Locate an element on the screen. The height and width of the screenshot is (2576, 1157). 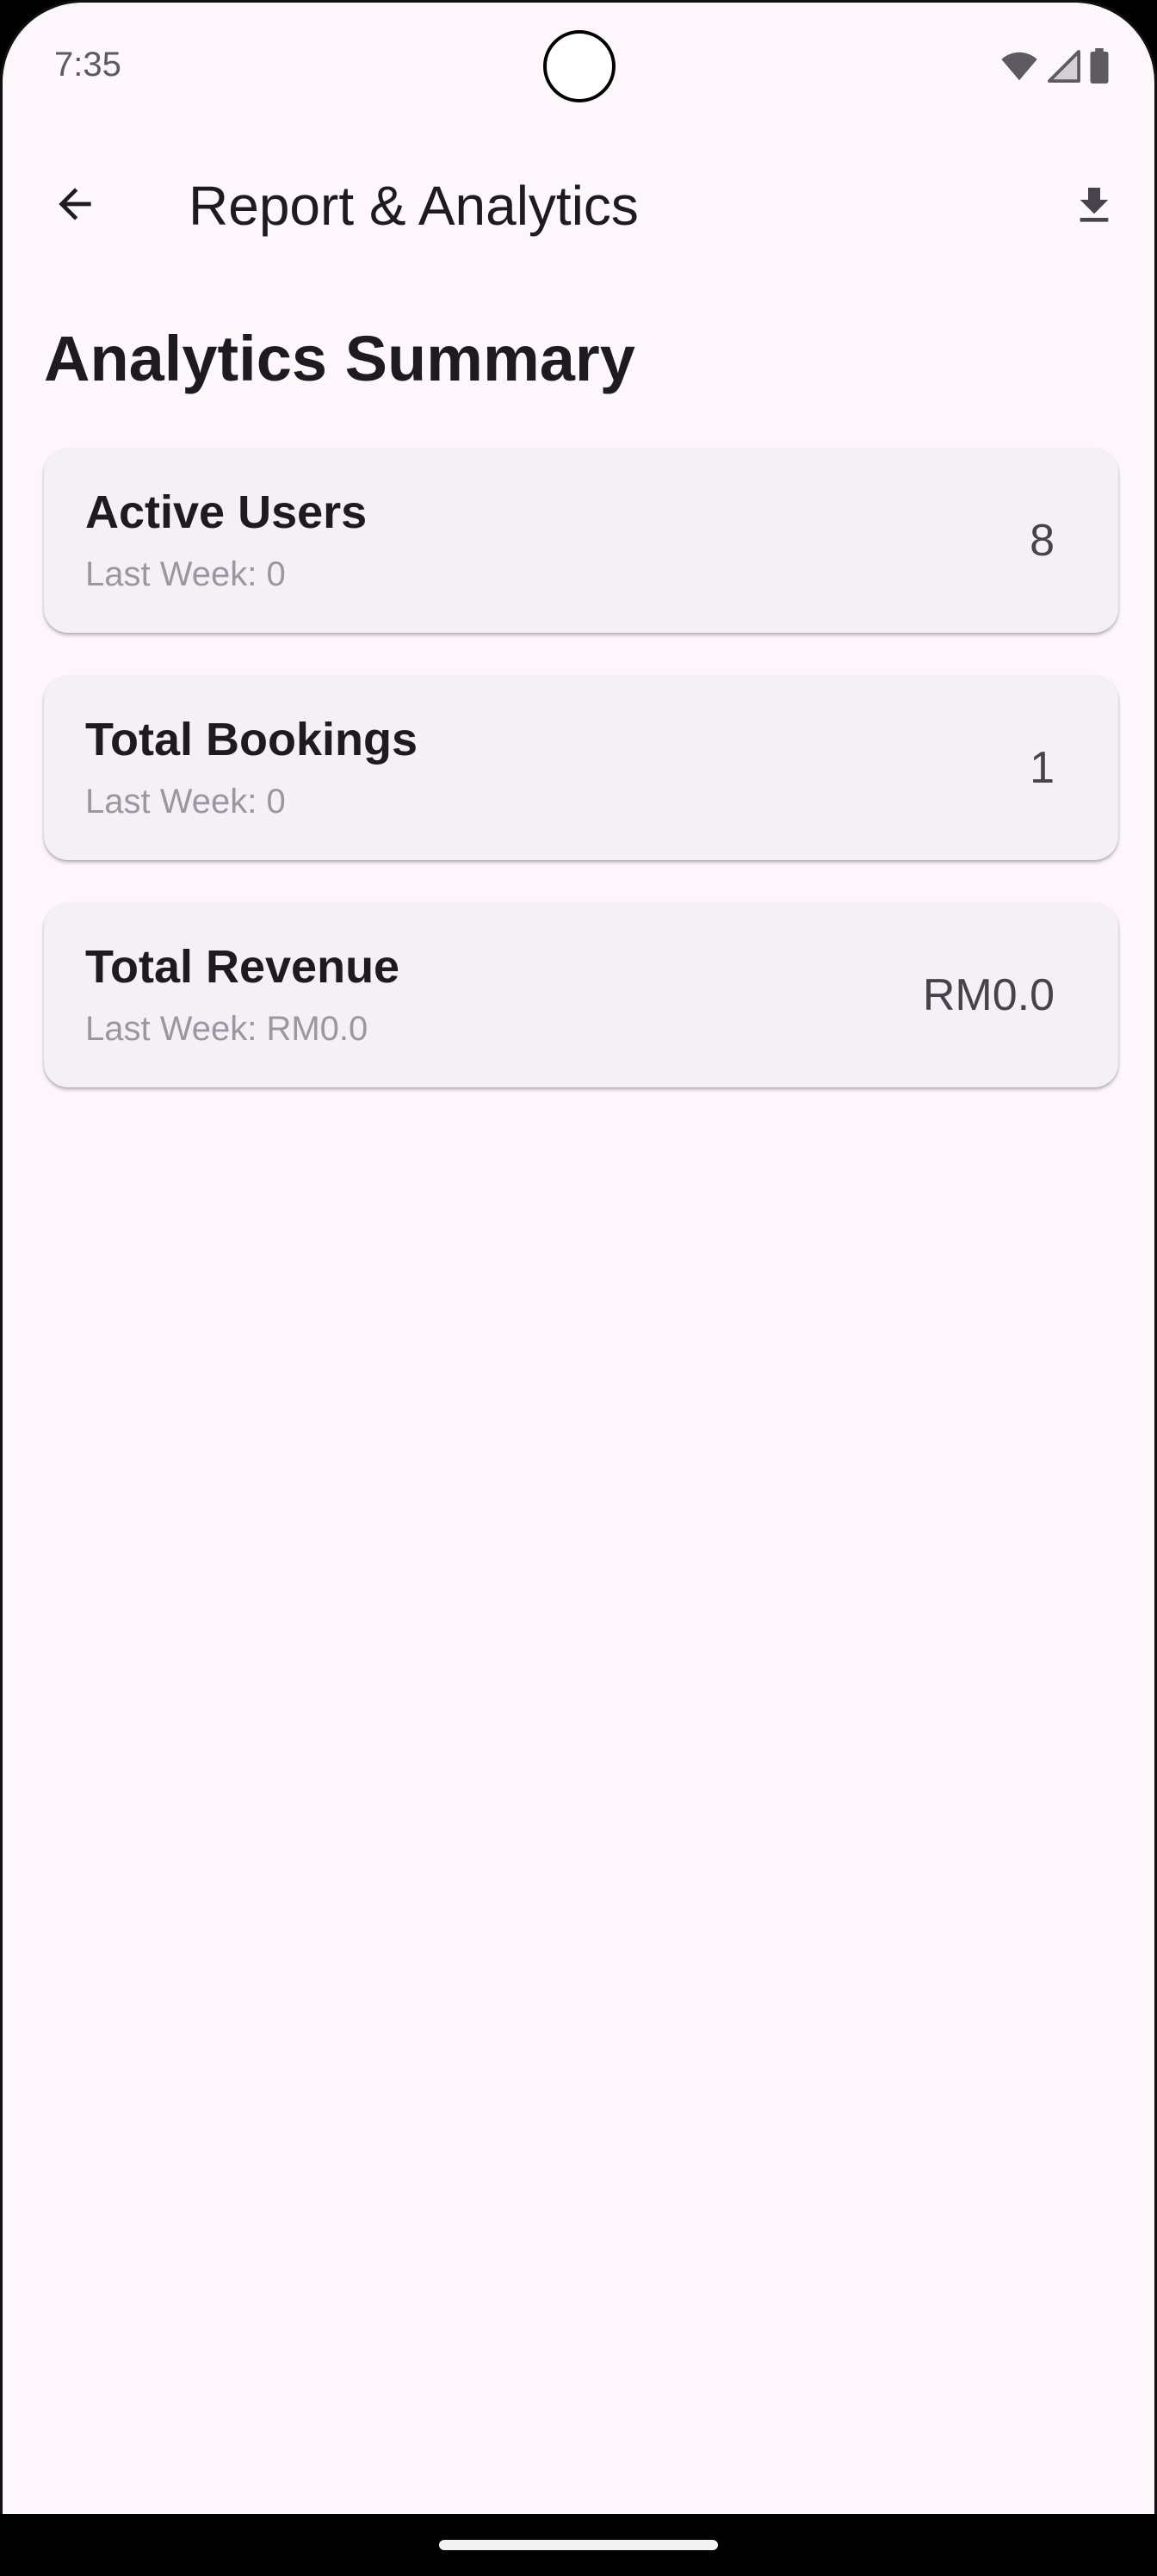
status-icons is located at coordinates (1055, 66).